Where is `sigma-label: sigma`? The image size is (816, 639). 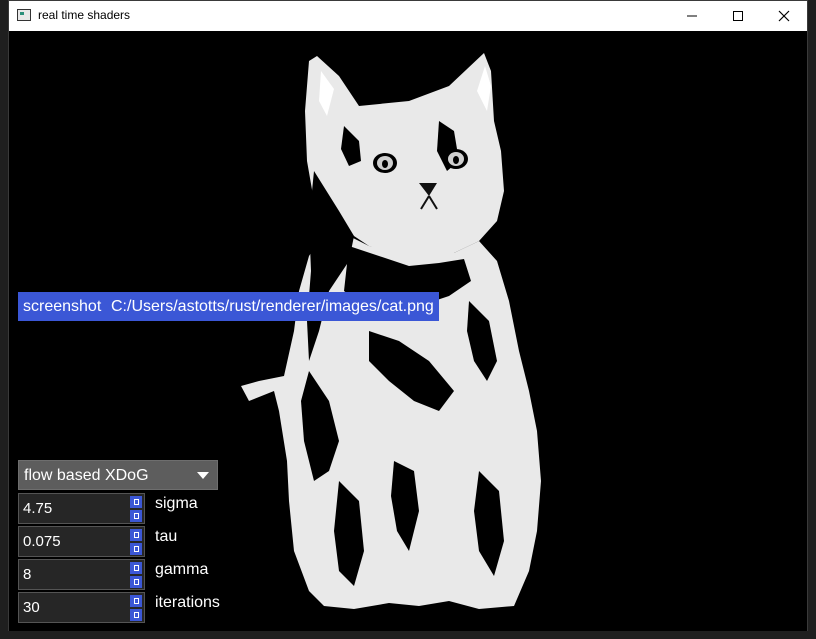
sigma-label: sigma is located at coordinates (176, 503).